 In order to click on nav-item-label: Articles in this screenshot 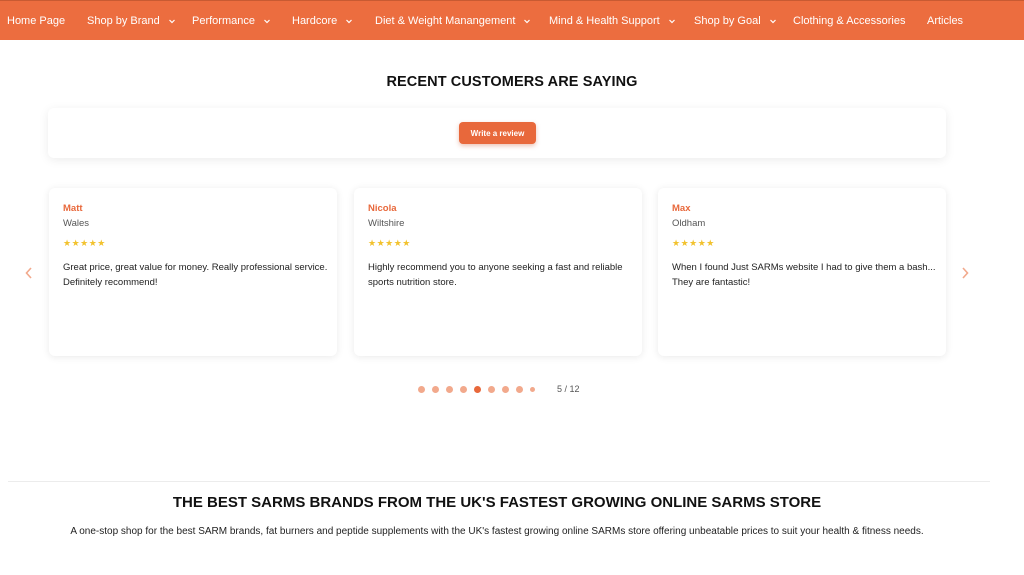, I will do `click(945, 21)`.